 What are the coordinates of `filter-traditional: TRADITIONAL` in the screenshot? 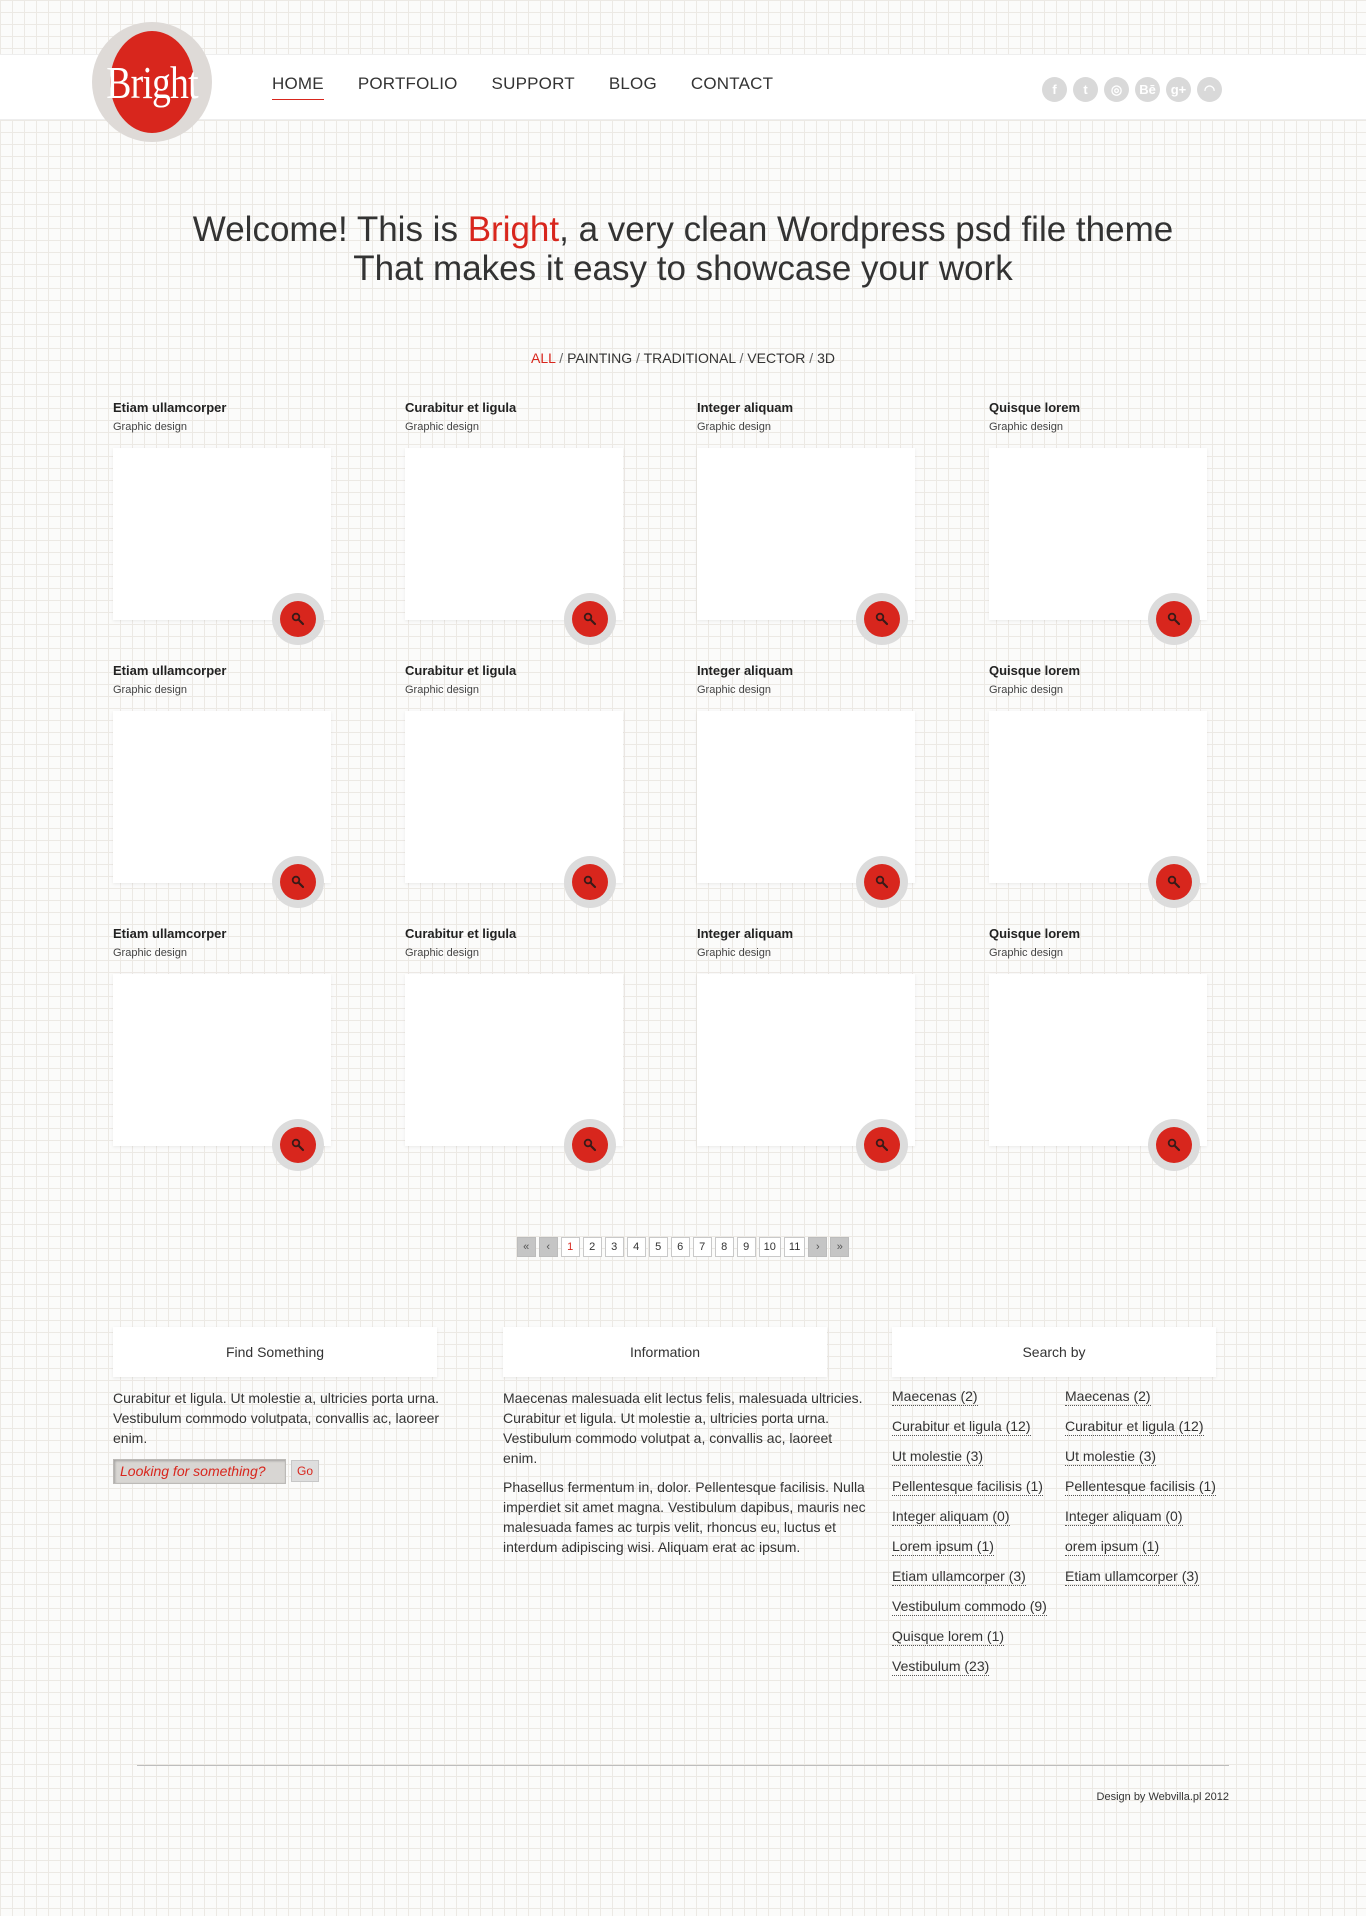 It's located at (690, 358).